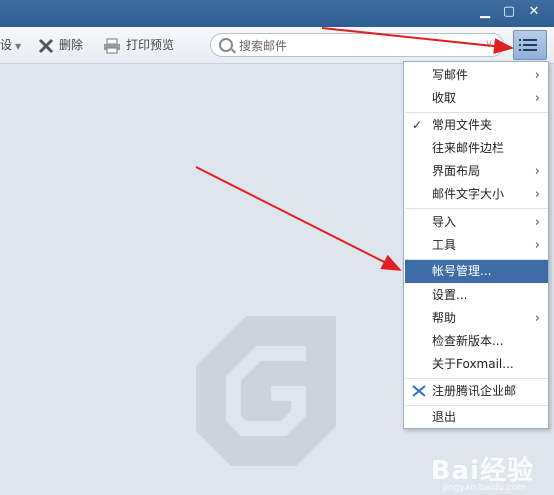 The height and width of the screenshot is (495, 554). What do you see at coordinates (6, 45) in the screenshot?
I see `toolbar-cut-label: 设` at bounding box center [6, 45].